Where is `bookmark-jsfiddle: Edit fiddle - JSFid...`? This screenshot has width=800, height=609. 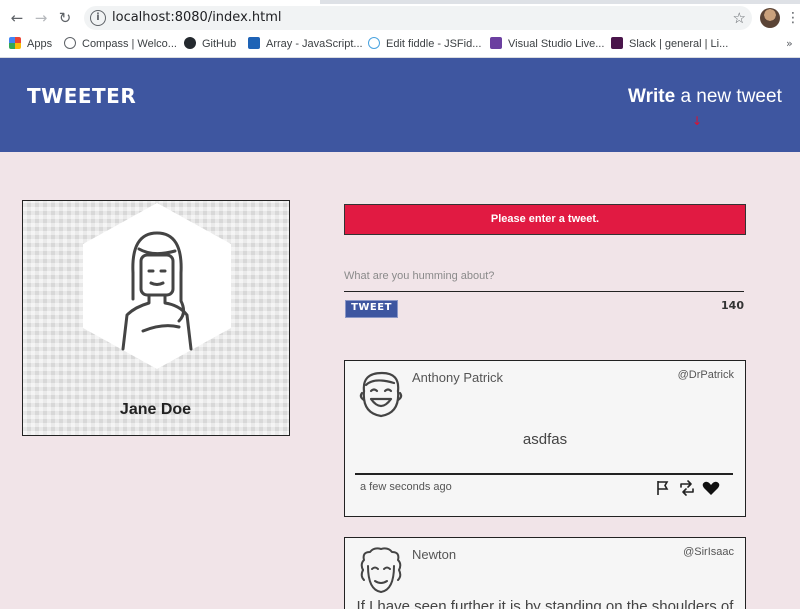
bookmark-jsfiddle: Edit fiddle - JSFid... is located at coordinates (424, 44).